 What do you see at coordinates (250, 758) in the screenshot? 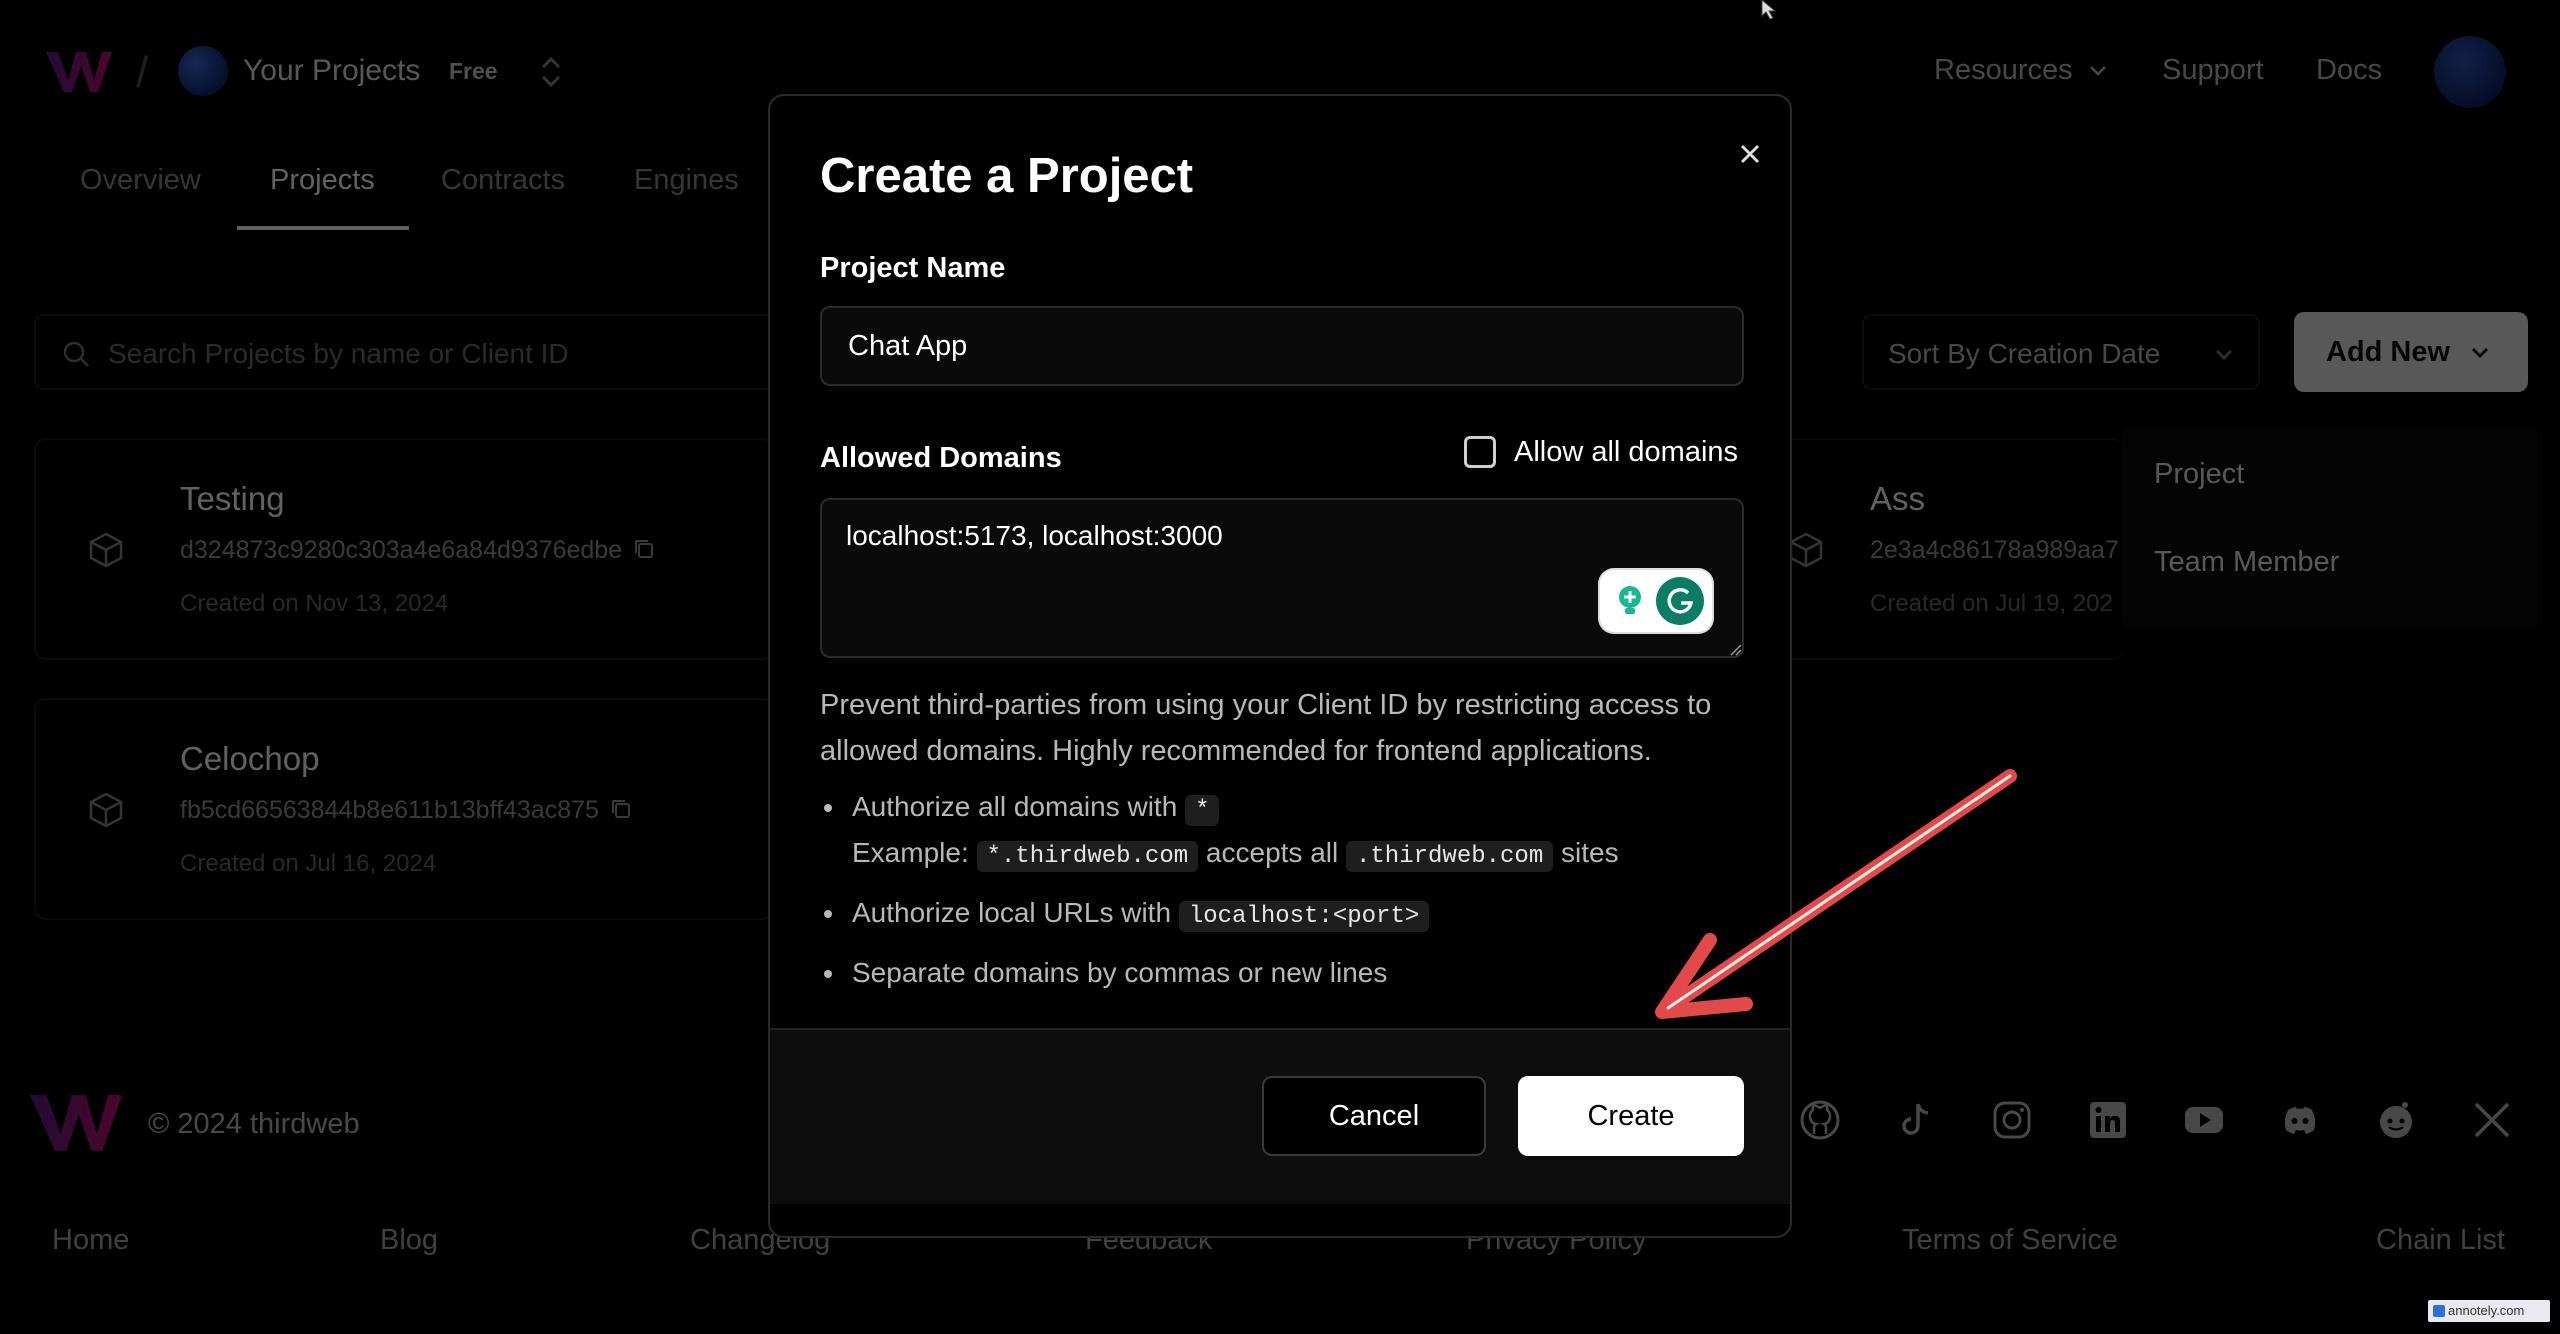
I see `project-name: Celochop` at bounding box center [250, 758].